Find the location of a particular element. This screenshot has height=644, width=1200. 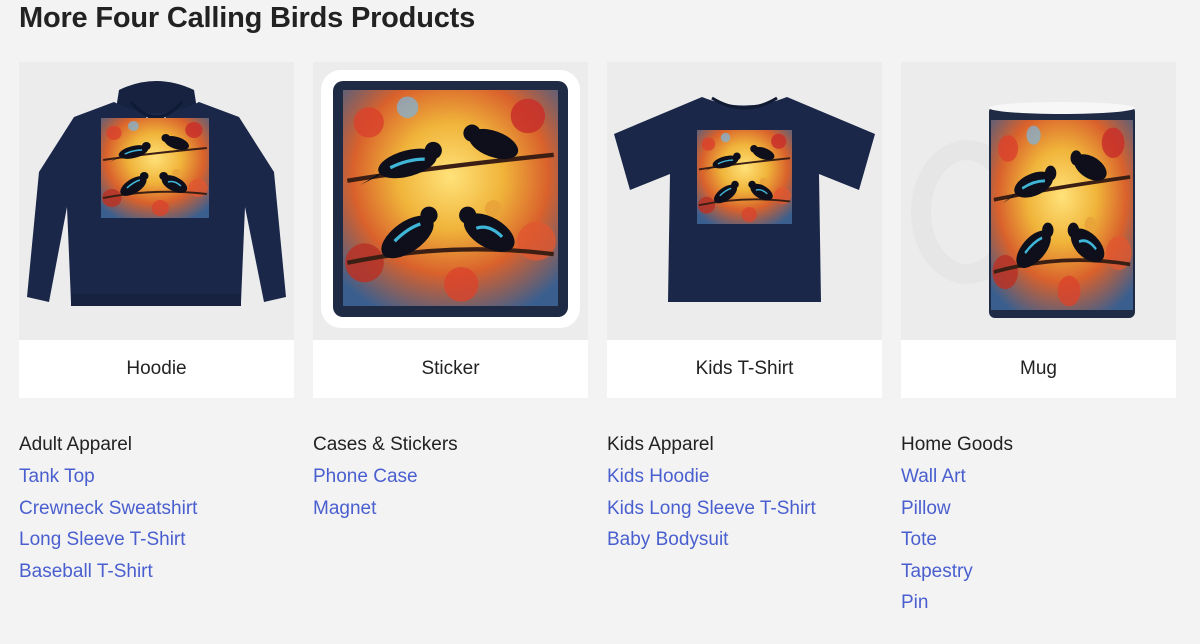

page-title: More Four Calling Birds Products is located at coordinates (247, 18).